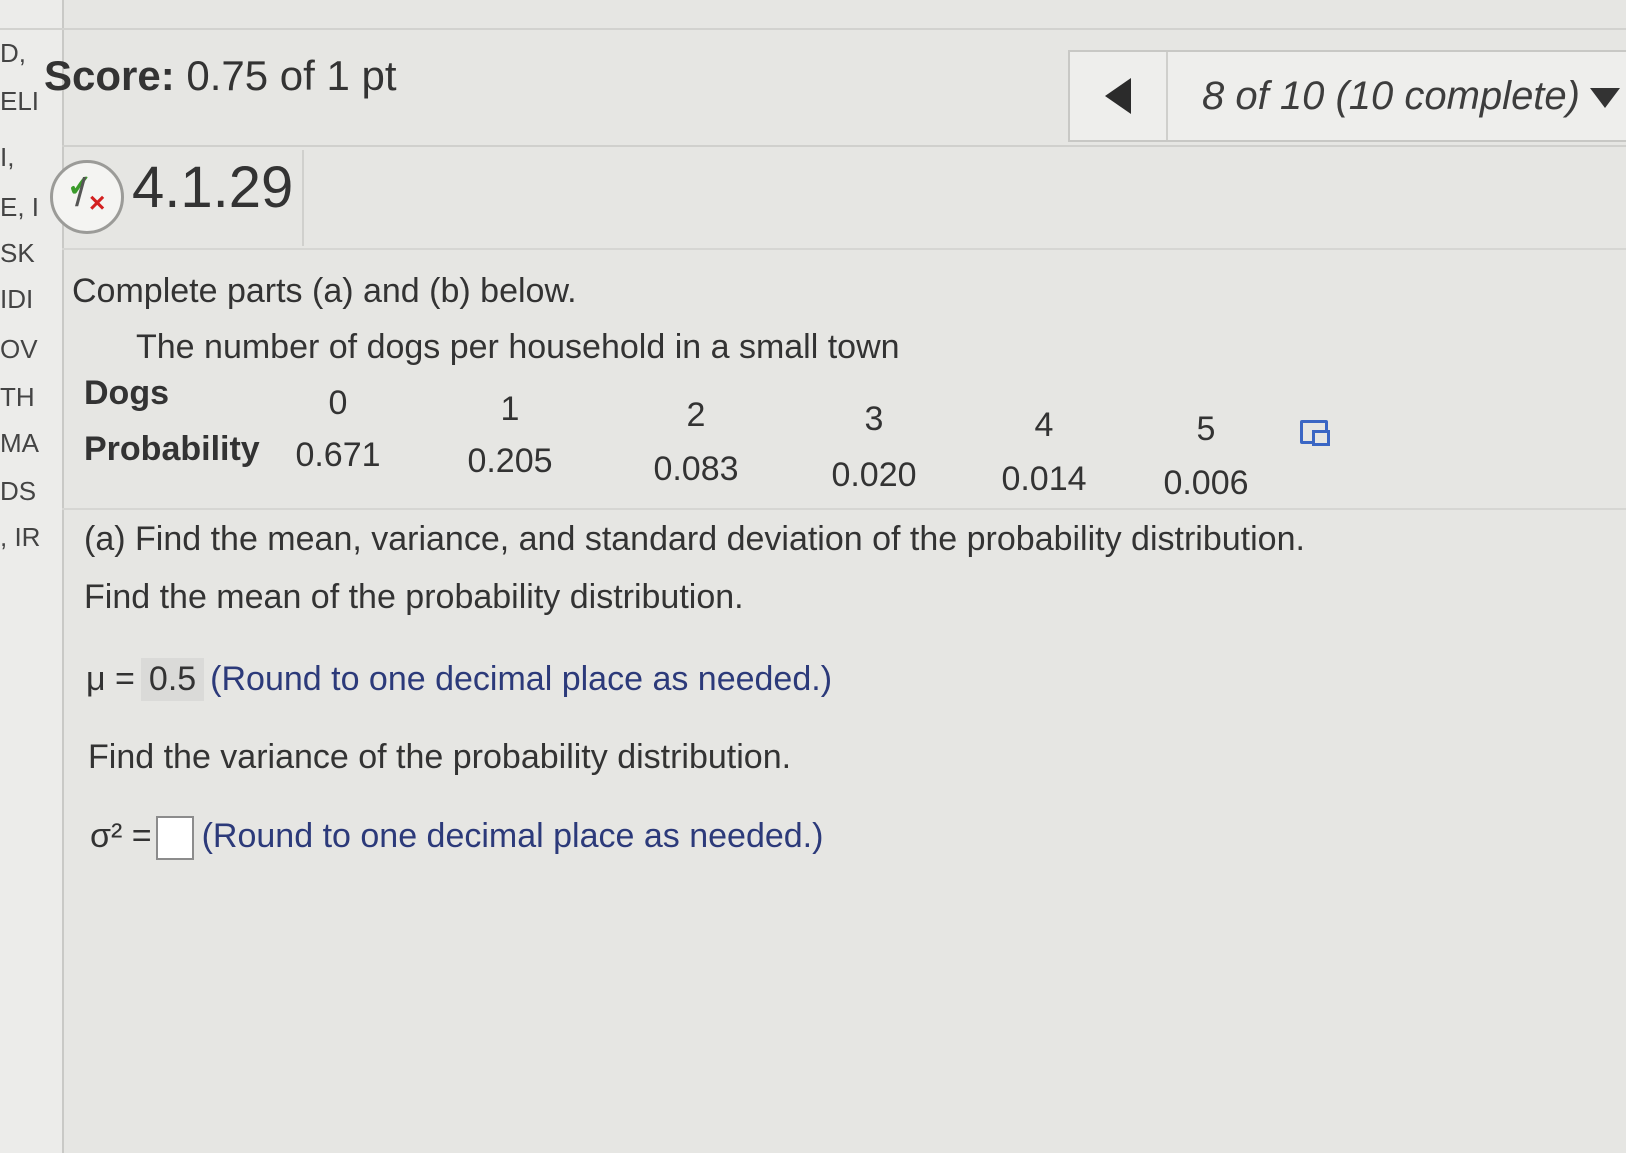 The image size is (1626, 1153). Describe the element at coordinates (20, 537) in the screenshot. I see `sidebar-fragment: , IR` at that location.